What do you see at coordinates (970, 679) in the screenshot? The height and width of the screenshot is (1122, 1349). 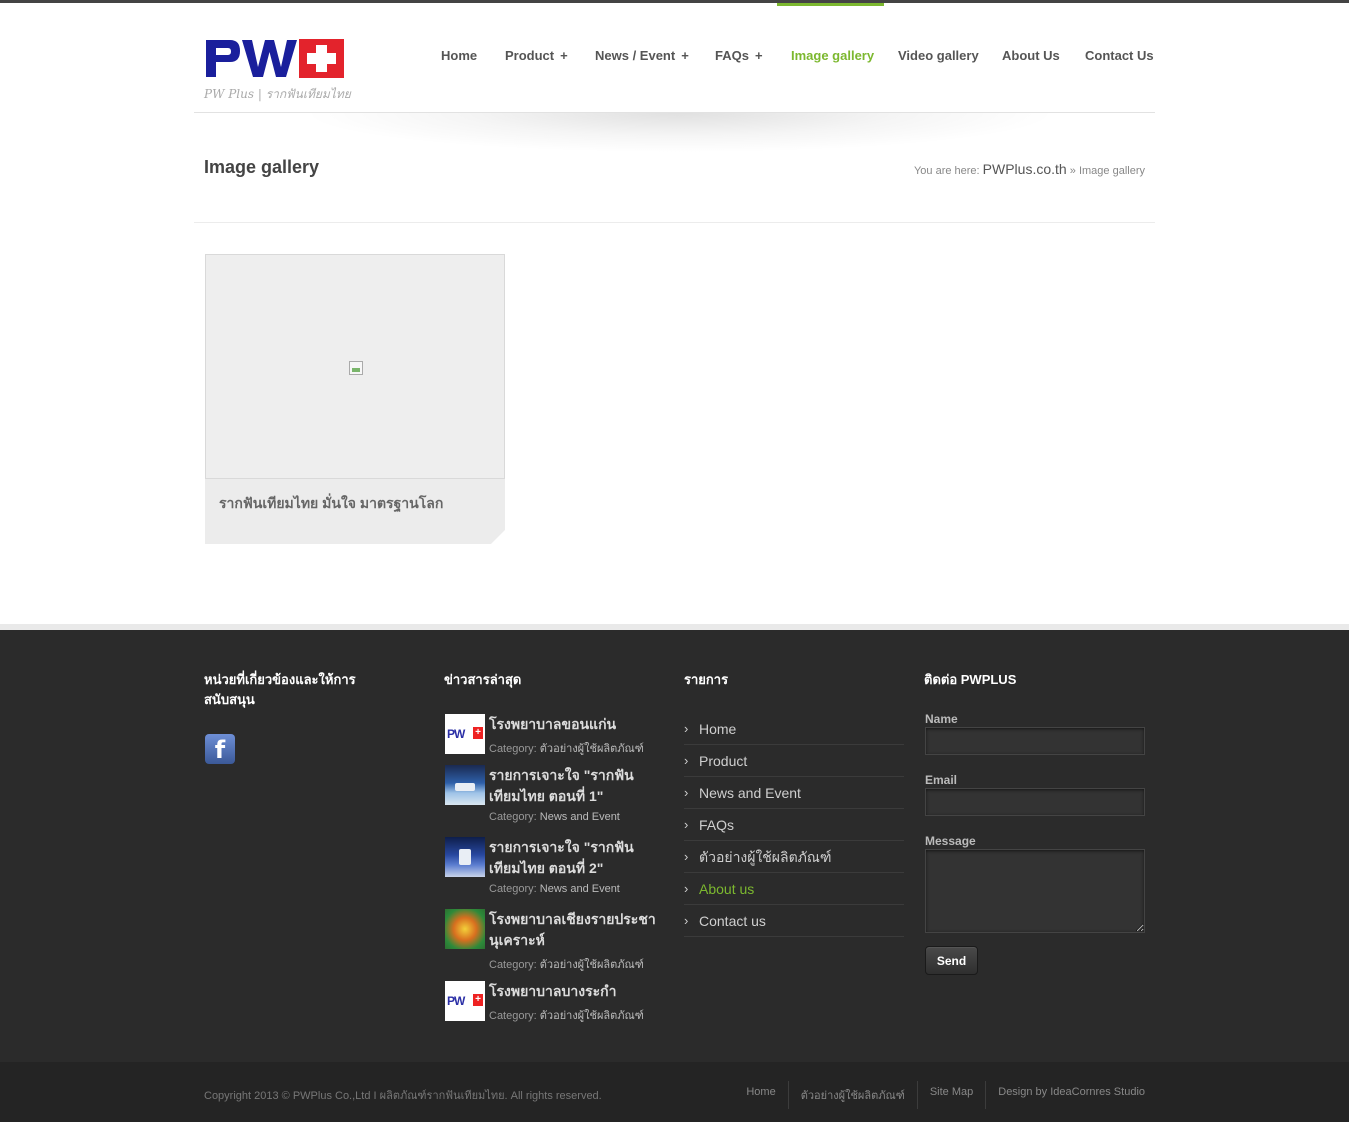 I see `footer-contact-title: ติดต่อ PWPLUS` at bounding box center [970, 679].